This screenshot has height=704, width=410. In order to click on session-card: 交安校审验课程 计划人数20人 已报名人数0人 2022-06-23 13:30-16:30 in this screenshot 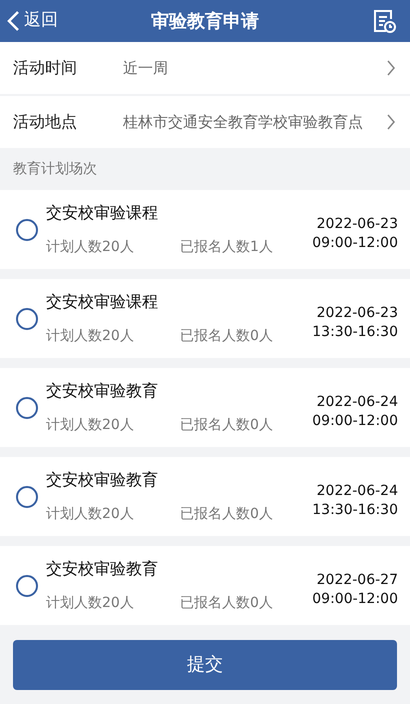, I will do `click(205, 318)`.